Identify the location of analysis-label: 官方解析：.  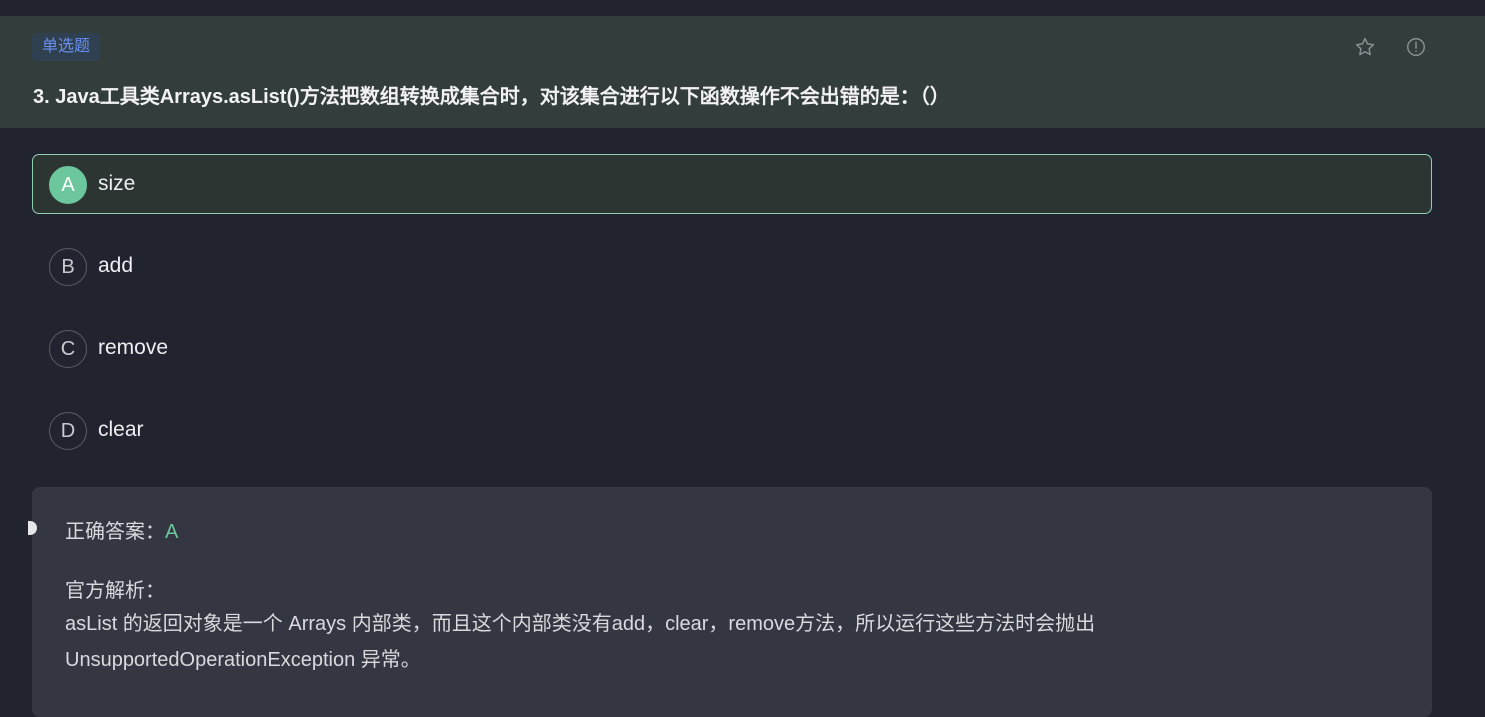
(115, 591).